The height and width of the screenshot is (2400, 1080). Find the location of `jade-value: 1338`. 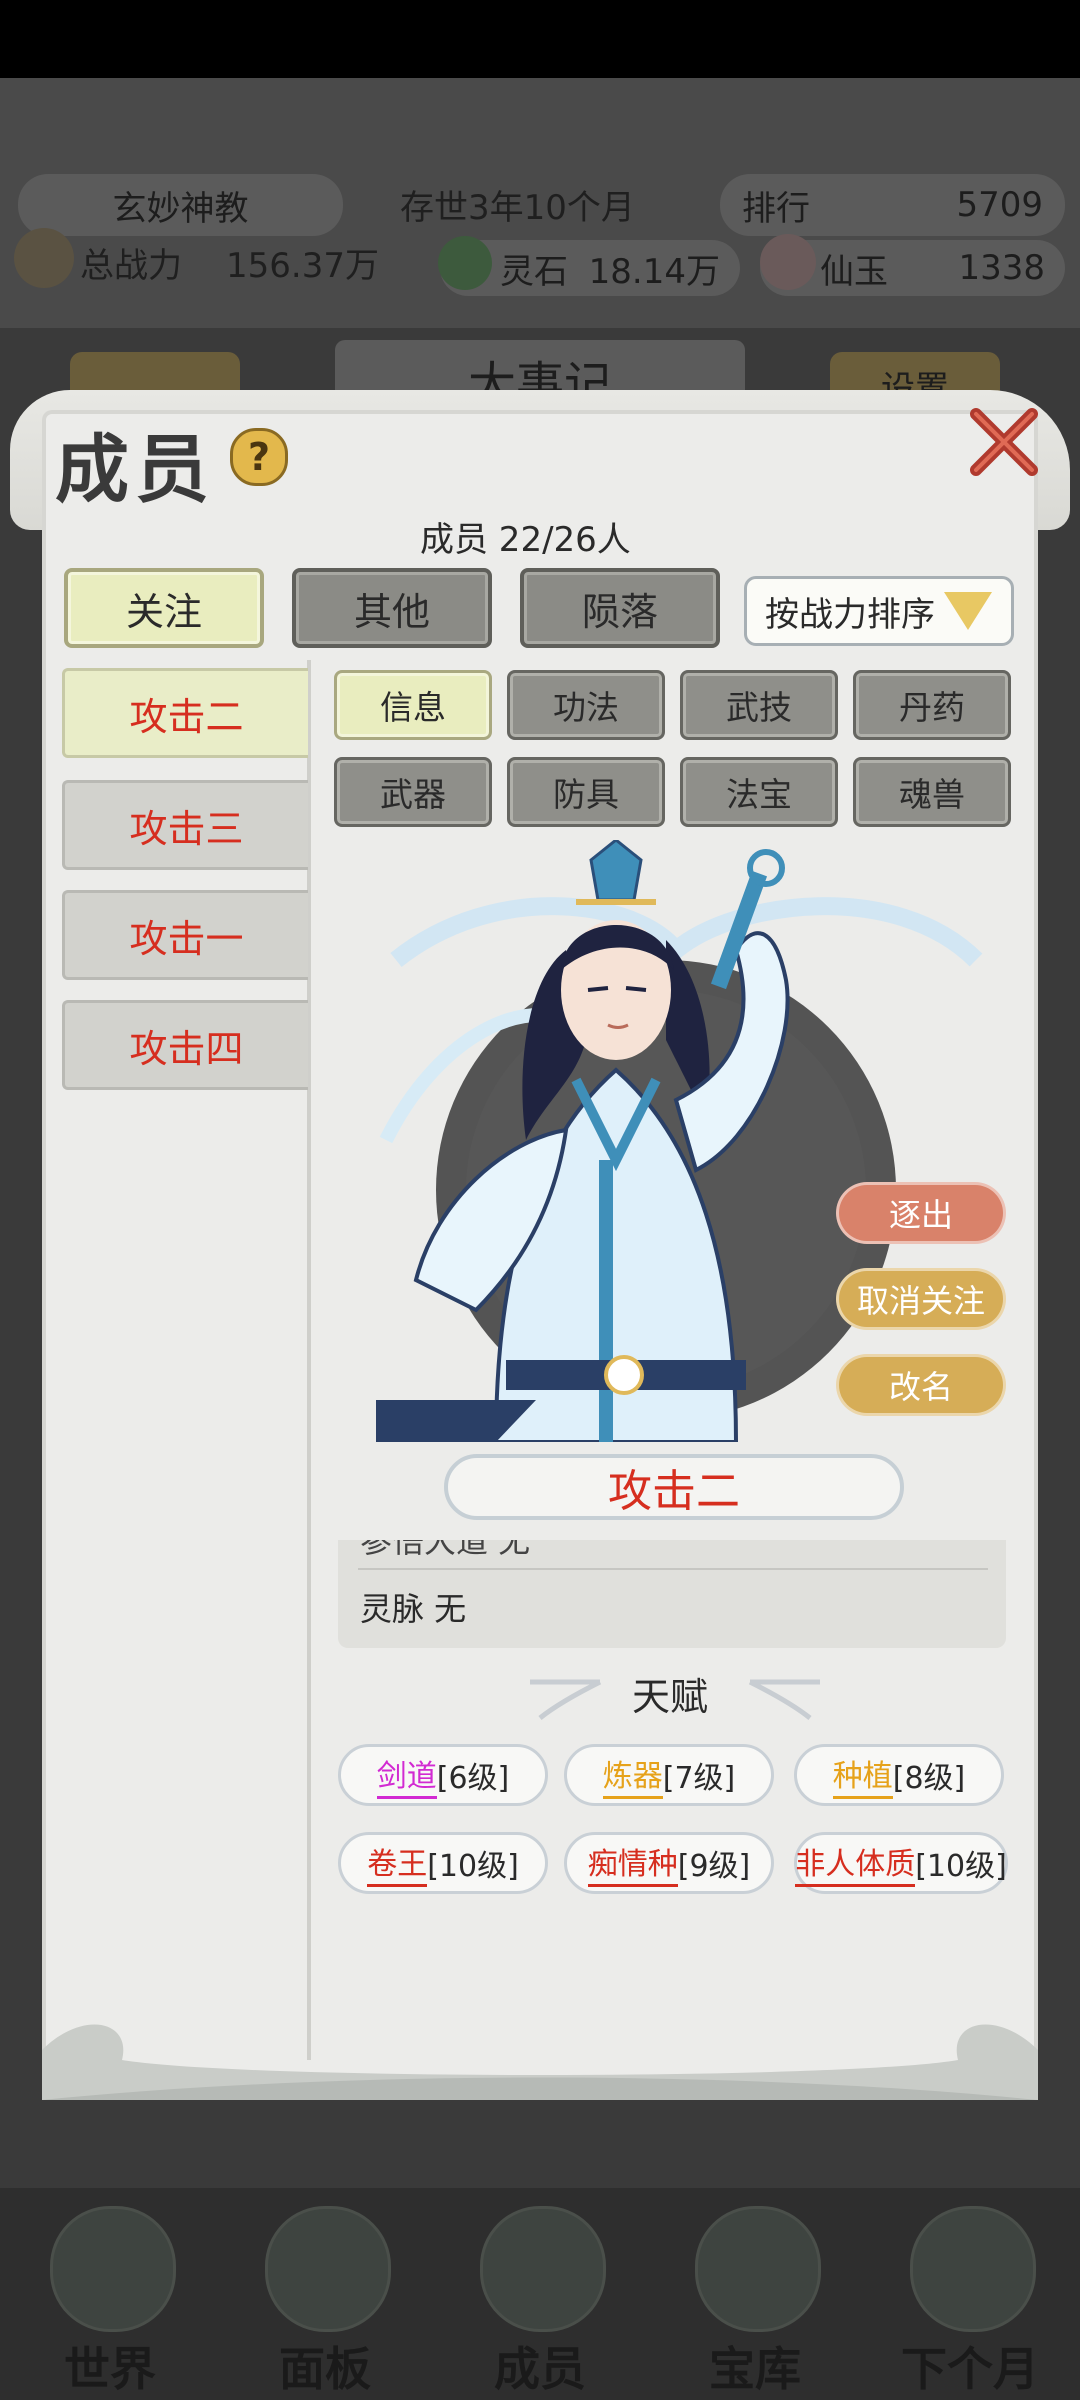

jade-value: 1338 is located at coordinates (1001, 268).